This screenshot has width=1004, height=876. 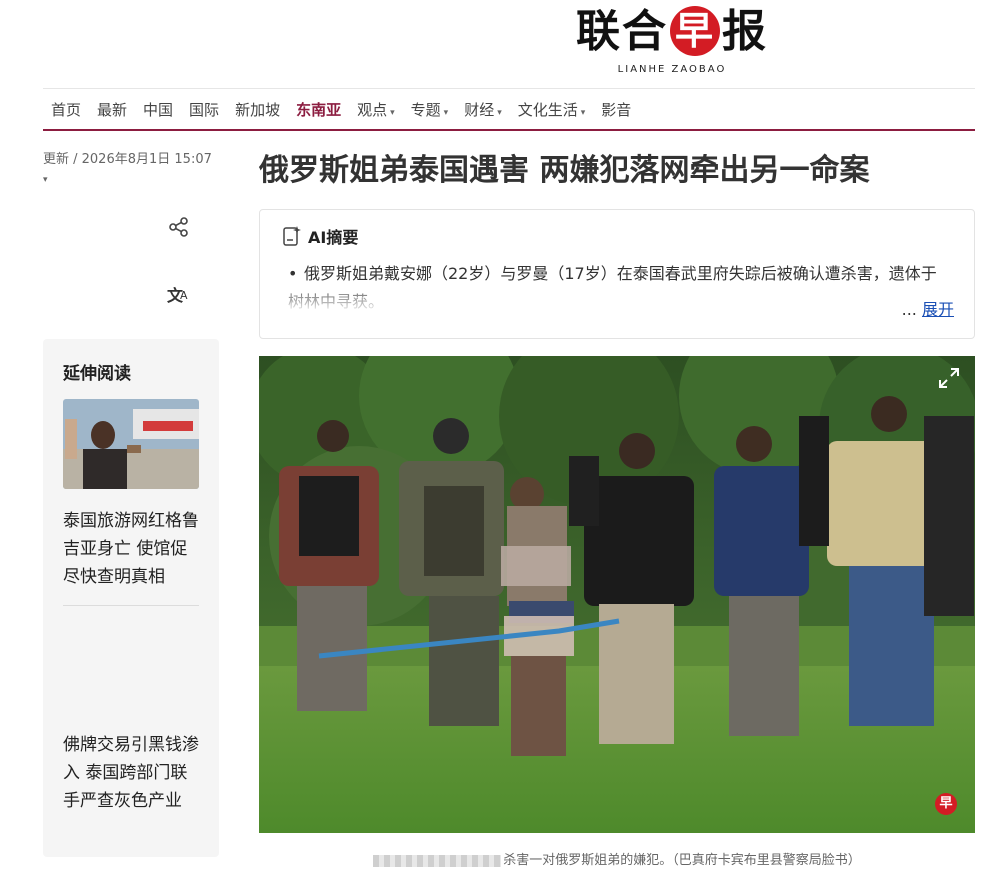 I want to click on nav-label: 专题, so click(x=425, y=109).